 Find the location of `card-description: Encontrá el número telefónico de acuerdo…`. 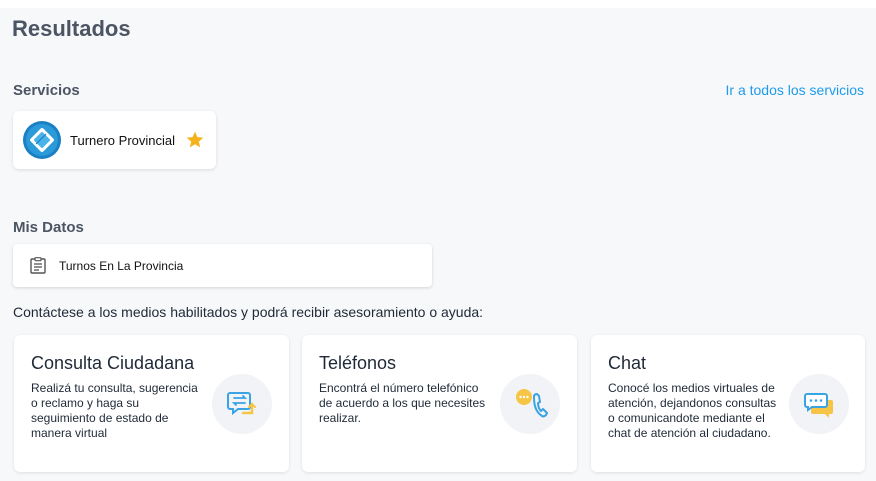

card-description: Encontrá el número telefónico de acuerdo… is located at coordinates (402, 403).